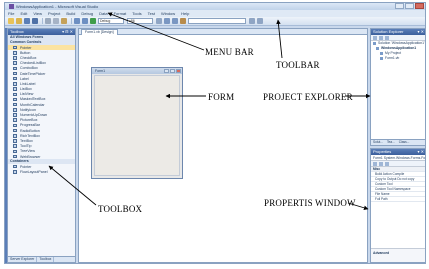  Describe the element at coordinates (185, 13) in the screenshot. I see `menu-help: Help` at that location.